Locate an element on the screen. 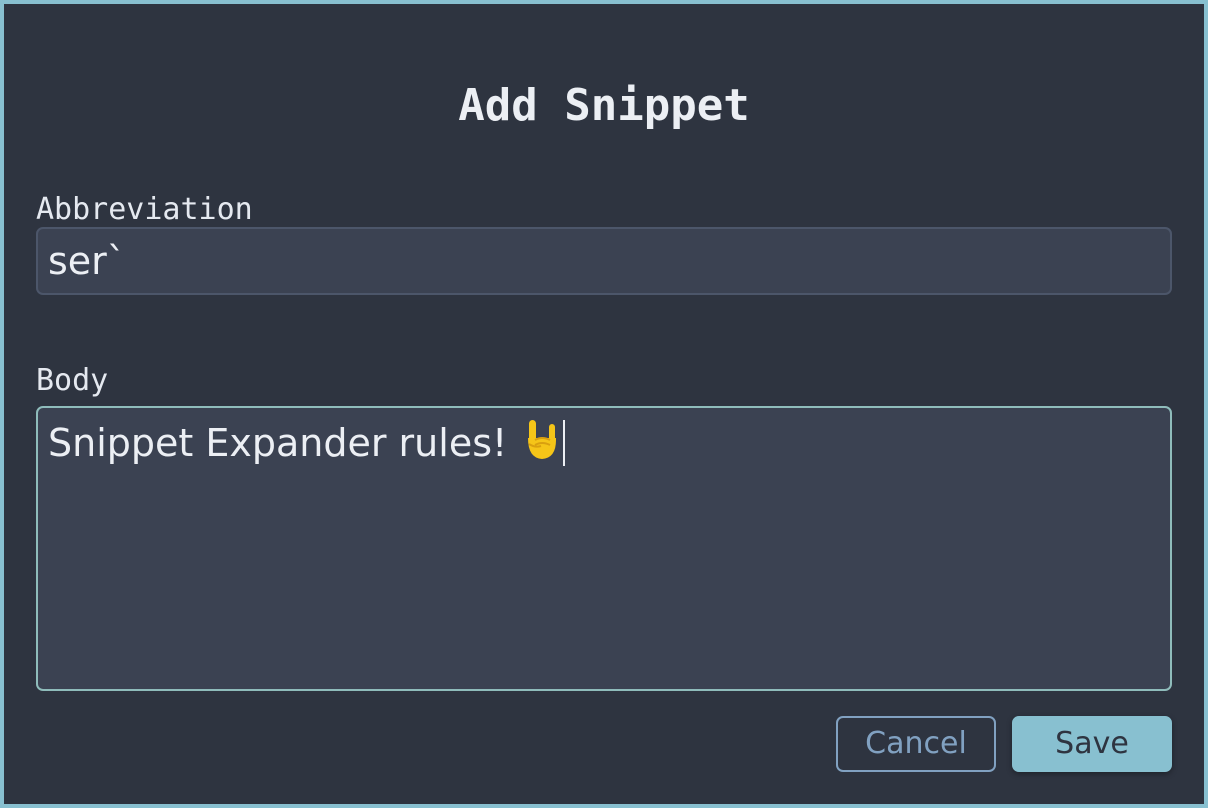 The image size is (1208, 808). abbreviation-input: ser` is located at coordinates (604, 261).